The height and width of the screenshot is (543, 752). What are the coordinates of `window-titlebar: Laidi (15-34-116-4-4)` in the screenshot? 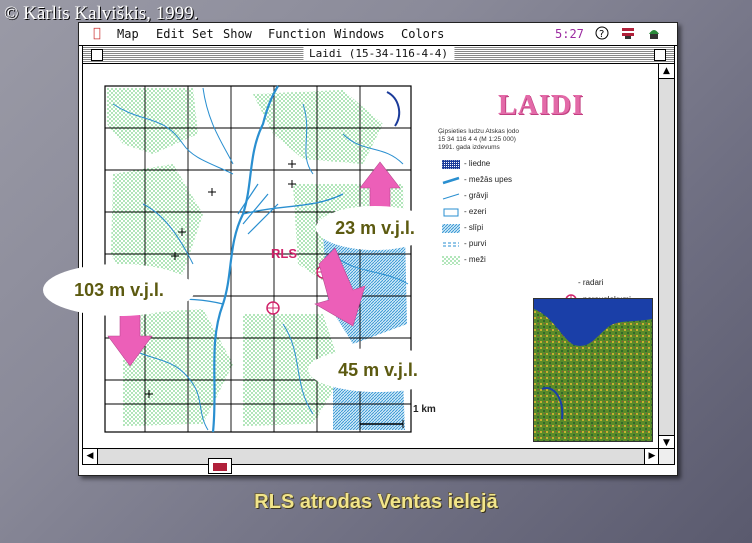 It's located at (378, 55).